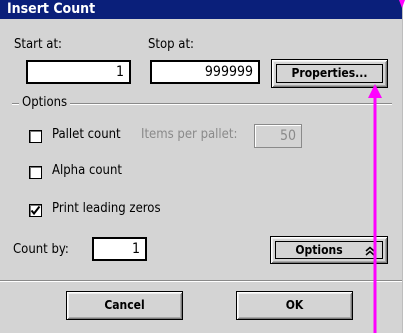 This screenshot has width=407, height=333. I want to click on double-chevron-up-icon, so click(370, 251).